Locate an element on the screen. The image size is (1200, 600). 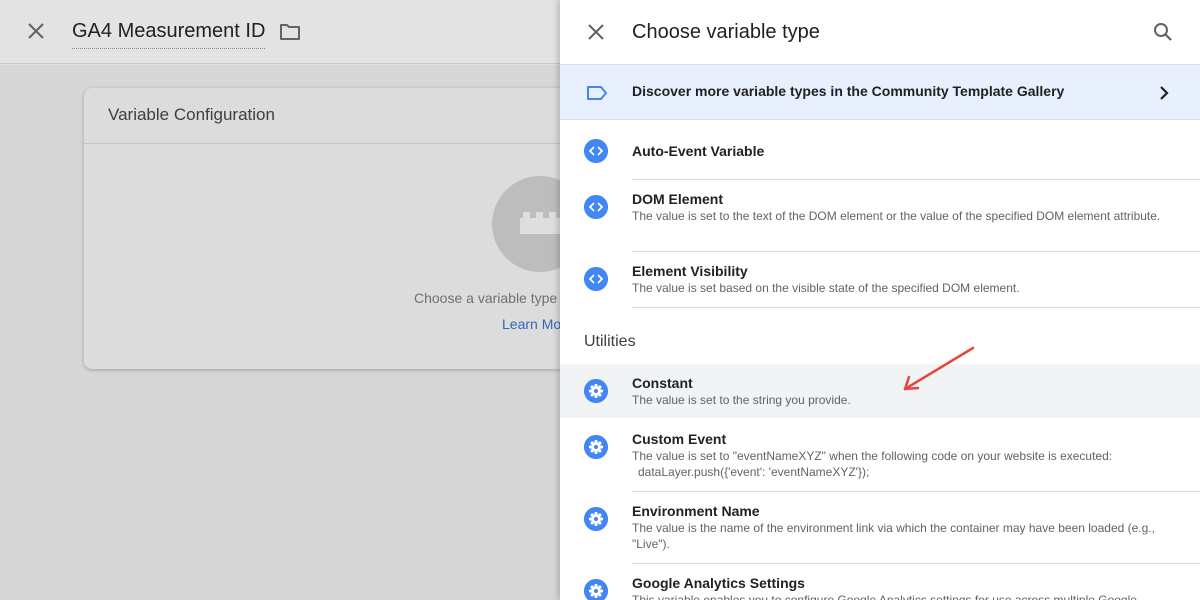
divider is located at coordinates (916, 307).